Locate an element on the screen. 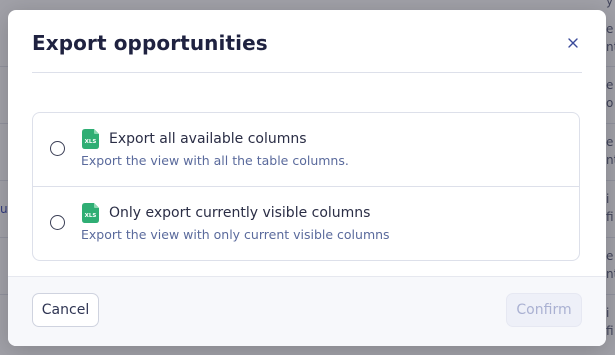 Image resolution: width=615 pixels, height=355 pixels. radio-export-all-columns is located at coordinates (57, 148).